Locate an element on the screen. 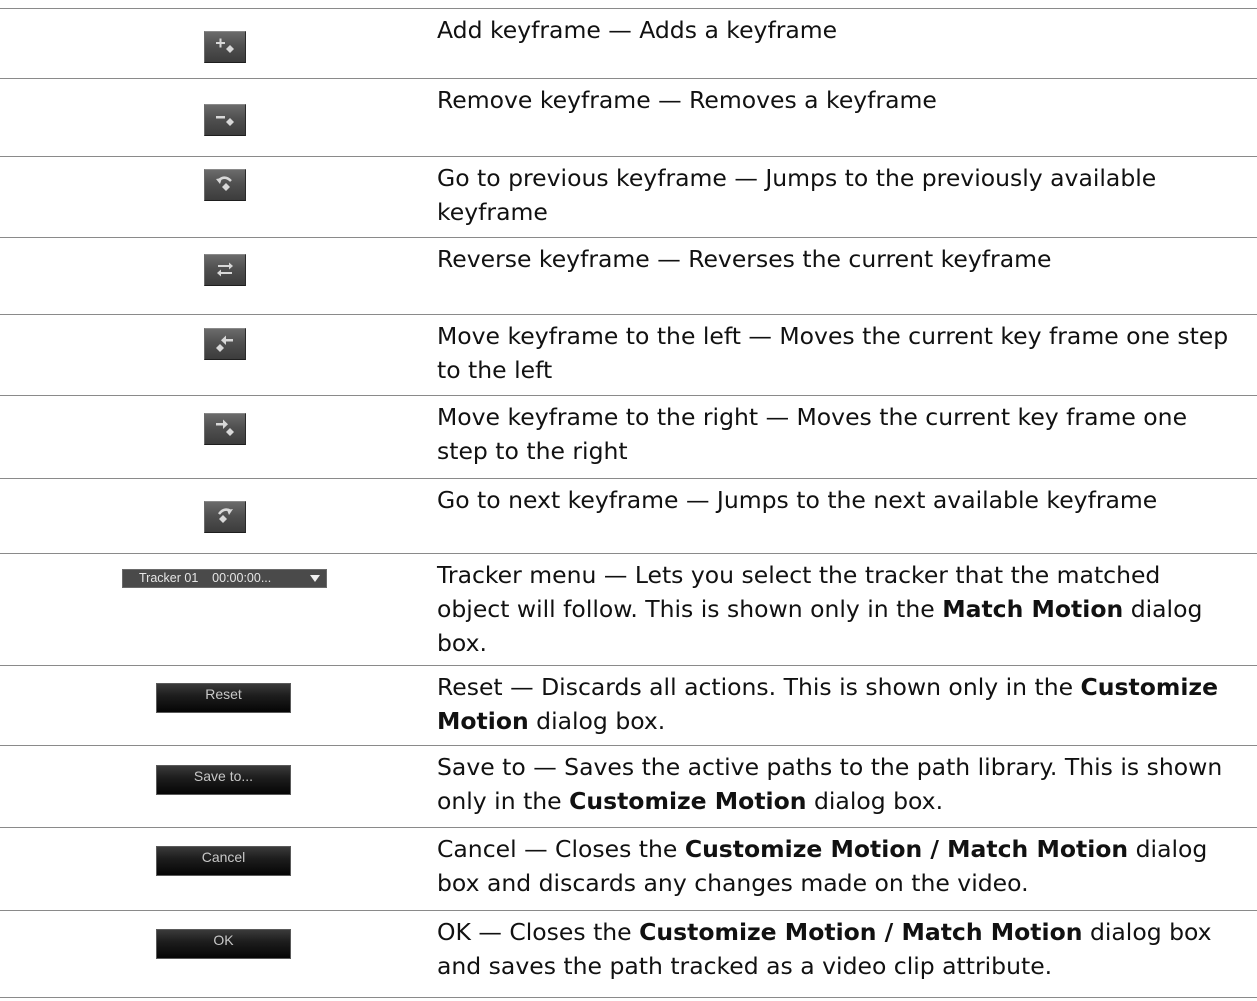 Image resolution: width=1257 pixels, height=1001 pixels. next-keyframe-button is located at coordinates (225, 517).